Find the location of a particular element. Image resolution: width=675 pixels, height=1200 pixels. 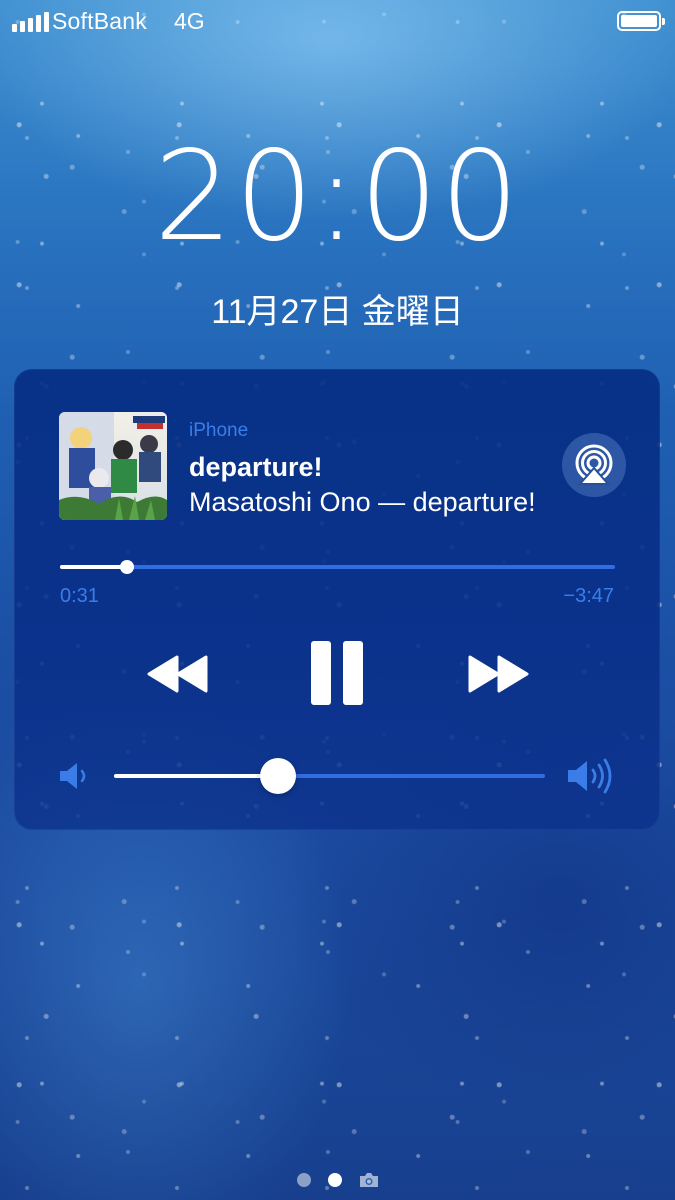

pause-button is located at coordinates (337, 673).